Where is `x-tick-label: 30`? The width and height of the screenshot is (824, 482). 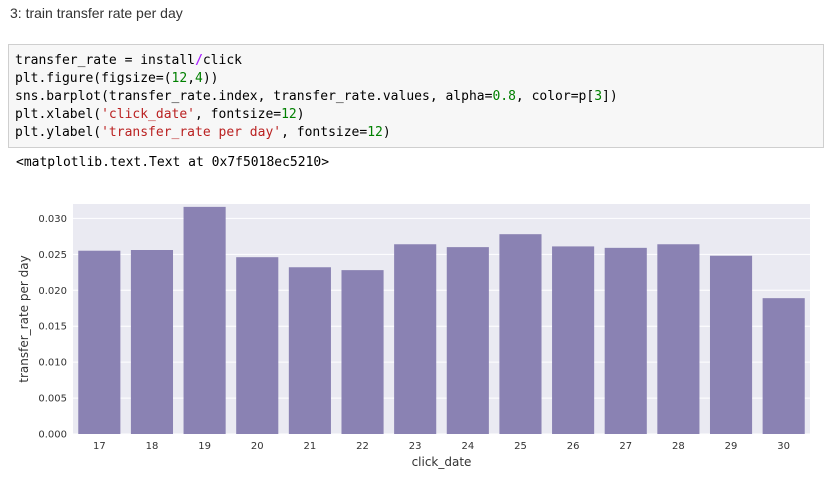 x-tick-label: 30 is located at coordinates (783, 446).